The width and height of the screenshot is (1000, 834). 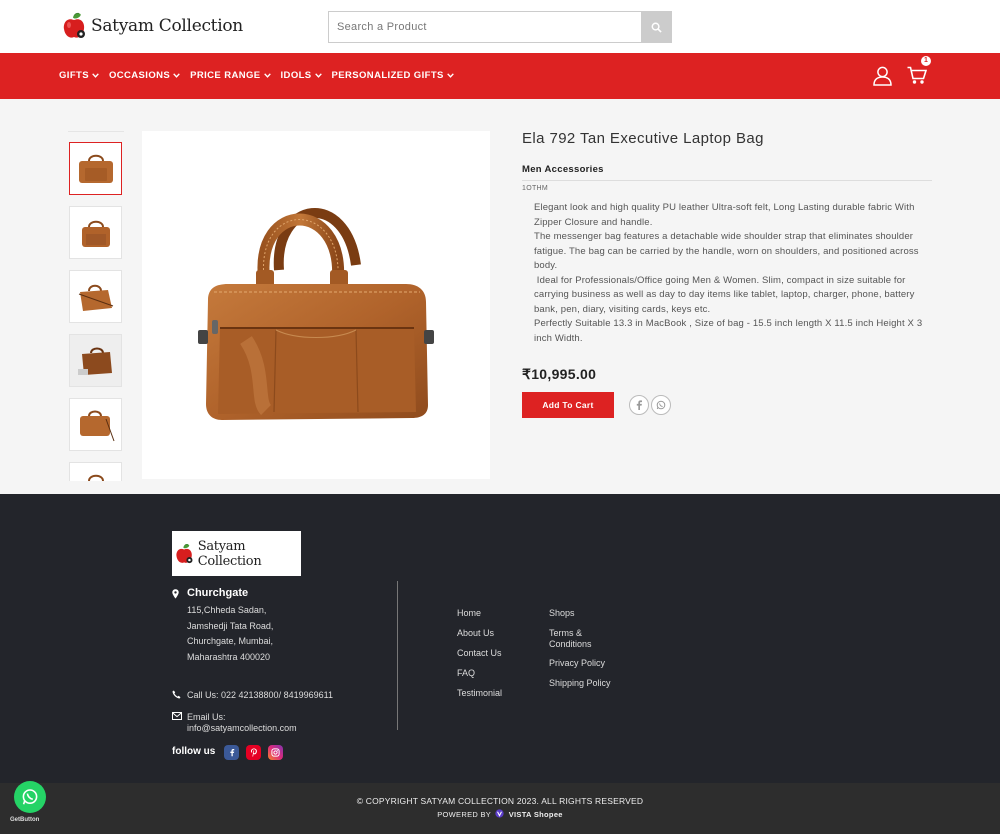 I want to click on location-pin-icon, so click(x=175, y=594).